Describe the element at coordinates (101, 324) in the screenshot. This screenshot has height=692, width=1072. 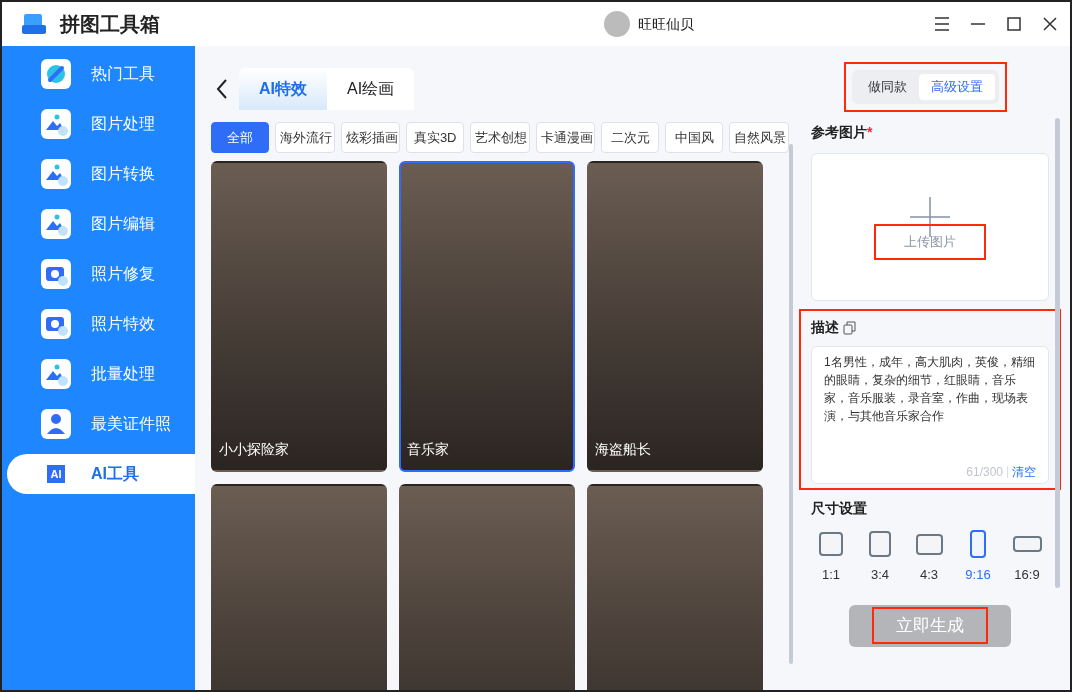
I see `sidebar-item: 照片特效` at that location.